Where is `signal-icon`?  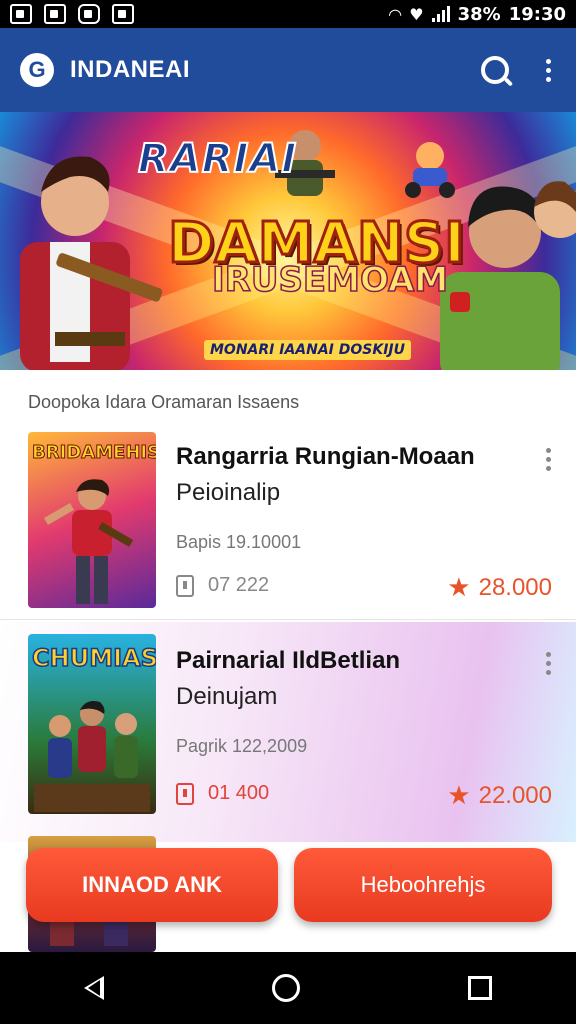
signal-icon is located at coordinates (440, 14).